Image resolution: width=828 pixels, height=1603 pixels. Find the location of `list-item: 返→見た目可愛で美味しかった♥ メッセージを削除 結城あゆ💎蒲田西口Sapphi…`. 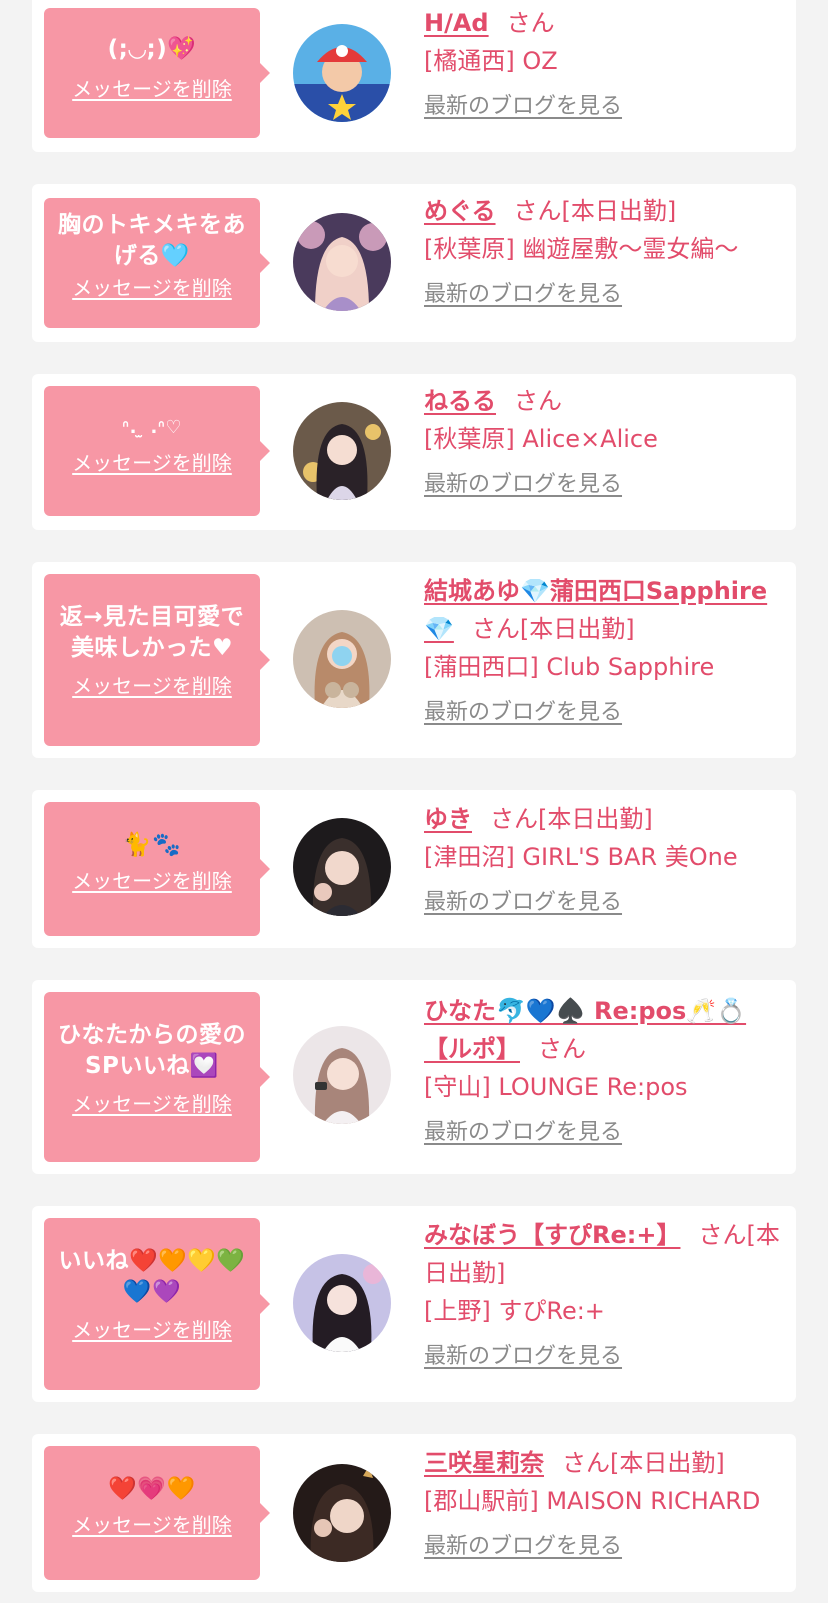

list-item: 返→見た目可愛で美味しかった♥ メッセージを削除 結城あゆ💎蒲田西口Sapphi… is located at coordinates (414, 660).